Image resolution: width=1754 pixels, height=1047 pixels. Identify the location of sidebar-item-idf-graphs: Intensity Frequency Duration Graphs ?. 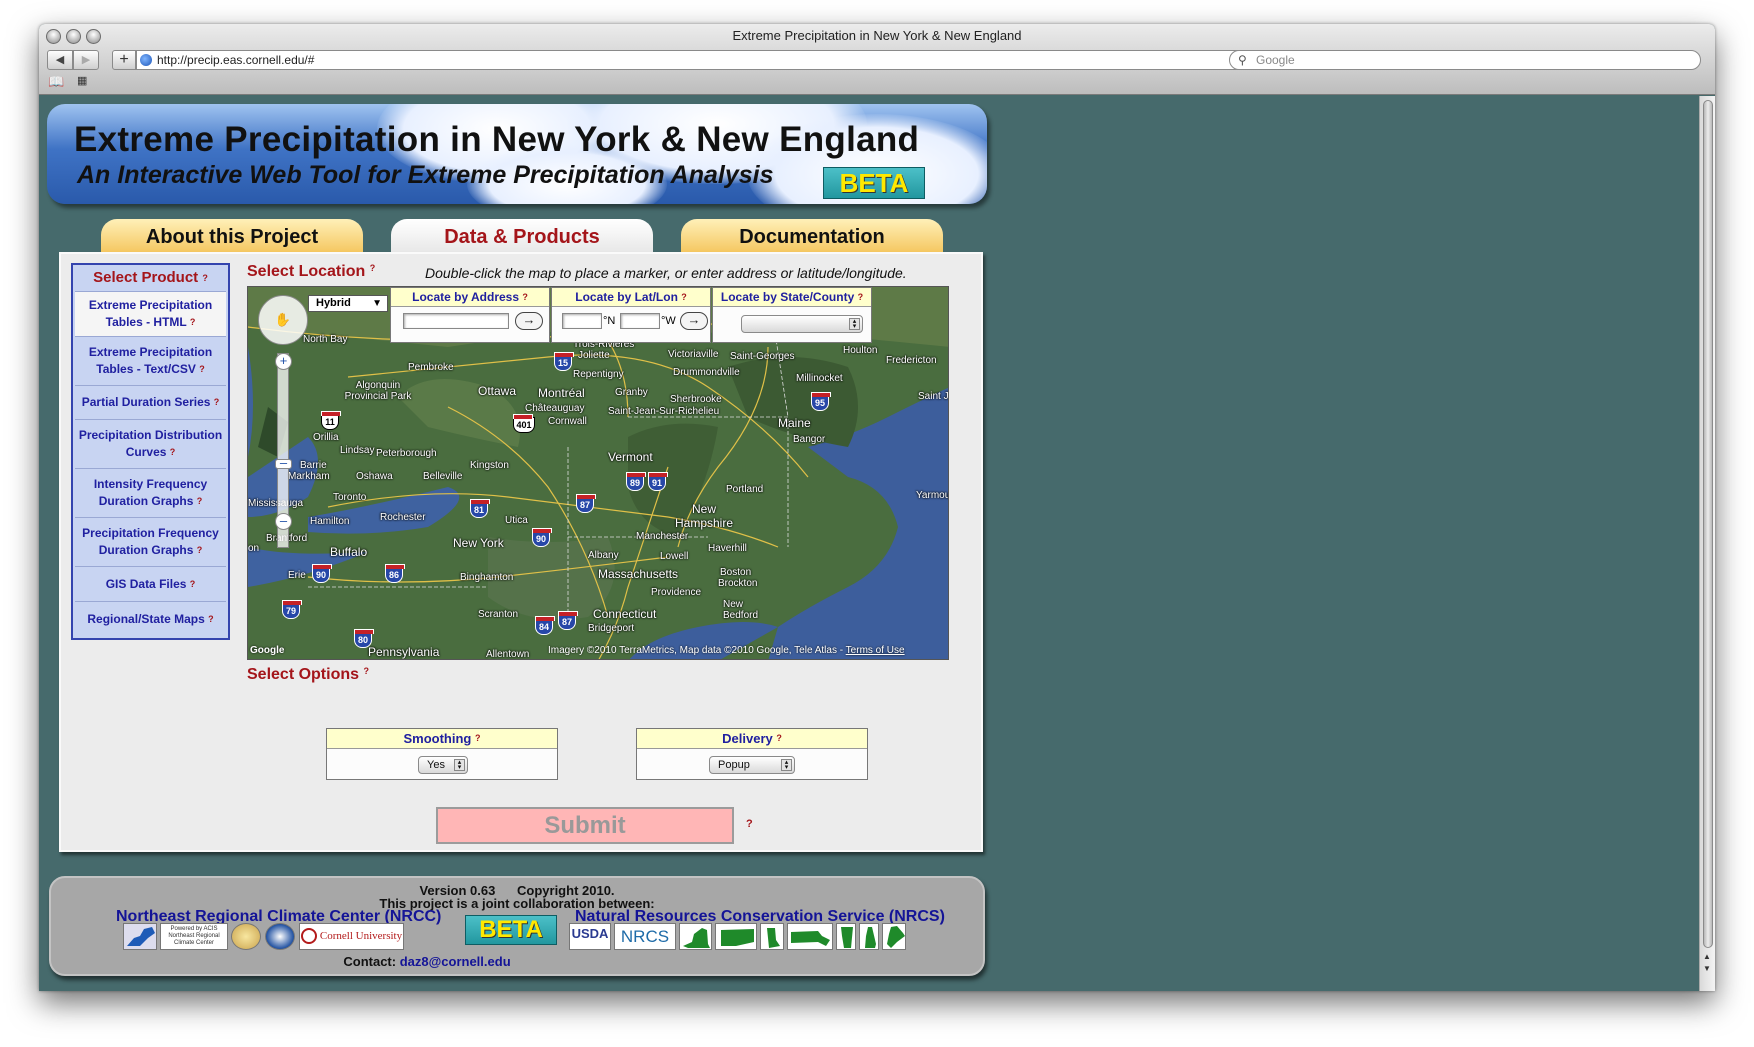
(150, 492).